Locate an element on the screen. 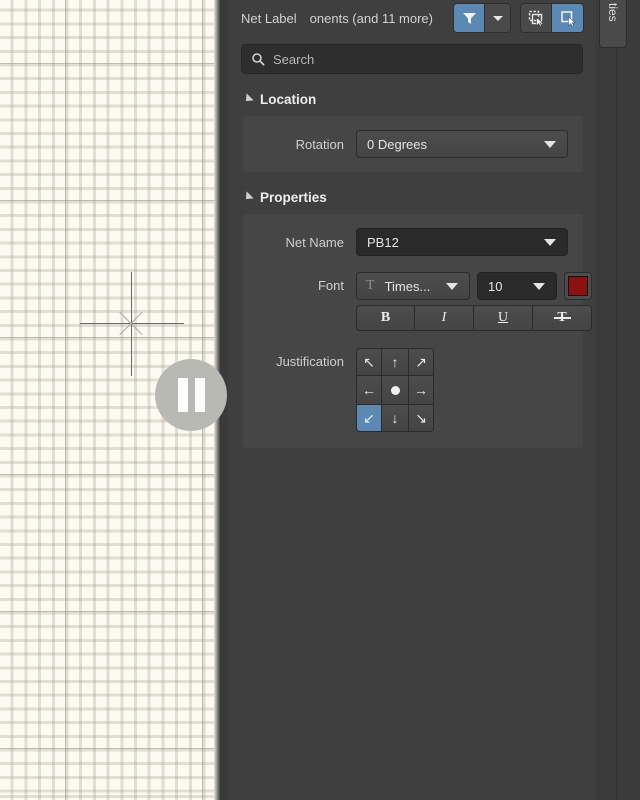  center-dot is located at coordinates (395, 390).